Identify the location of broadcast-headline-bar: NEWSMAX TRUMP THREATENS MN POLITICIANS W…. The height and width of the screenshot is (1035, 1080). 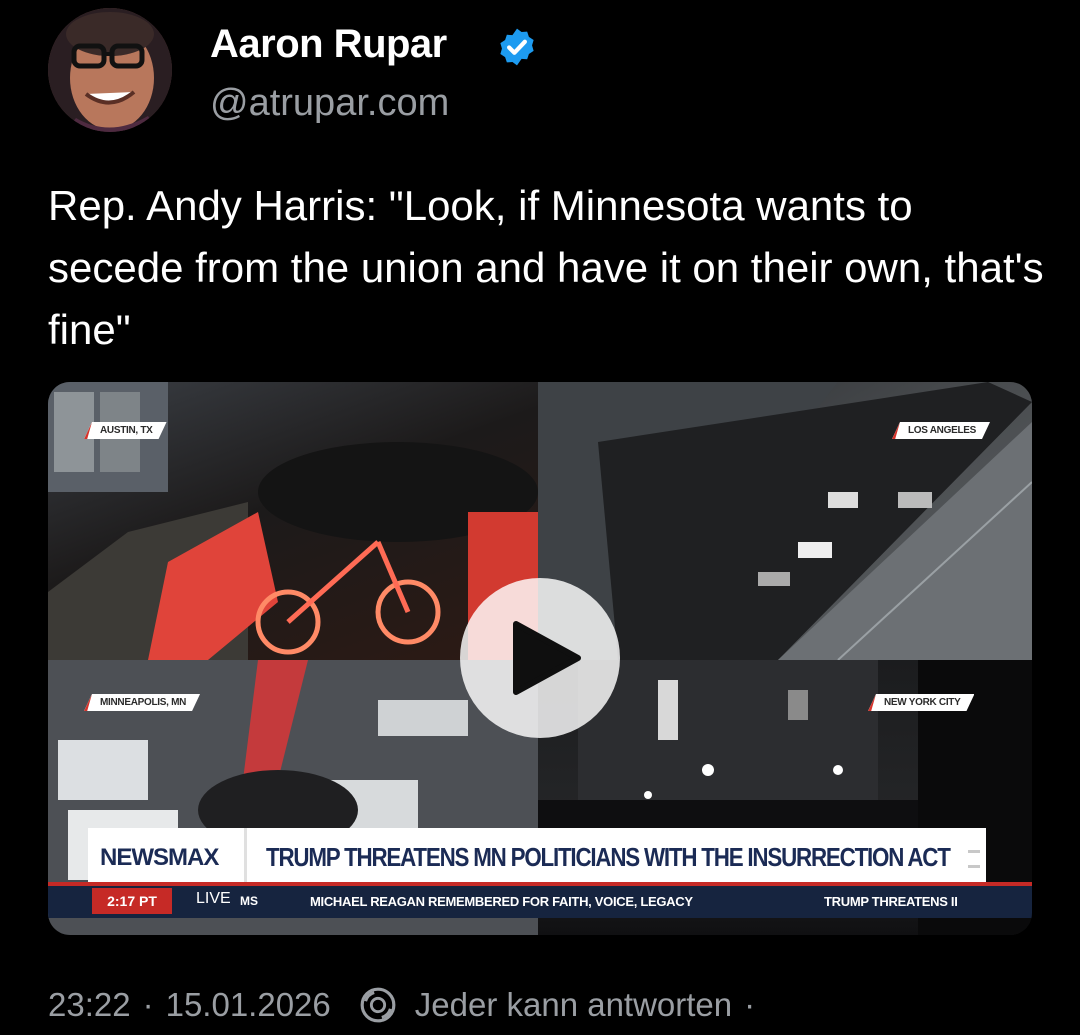
(537, 858).